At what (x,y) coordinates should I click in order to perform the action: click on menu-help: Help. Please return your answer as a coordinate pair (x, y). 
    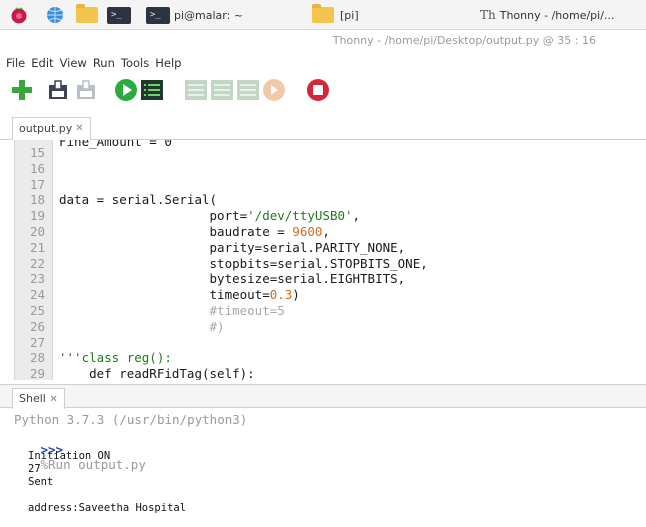
    Looking at the image, I should click on (168, 63).